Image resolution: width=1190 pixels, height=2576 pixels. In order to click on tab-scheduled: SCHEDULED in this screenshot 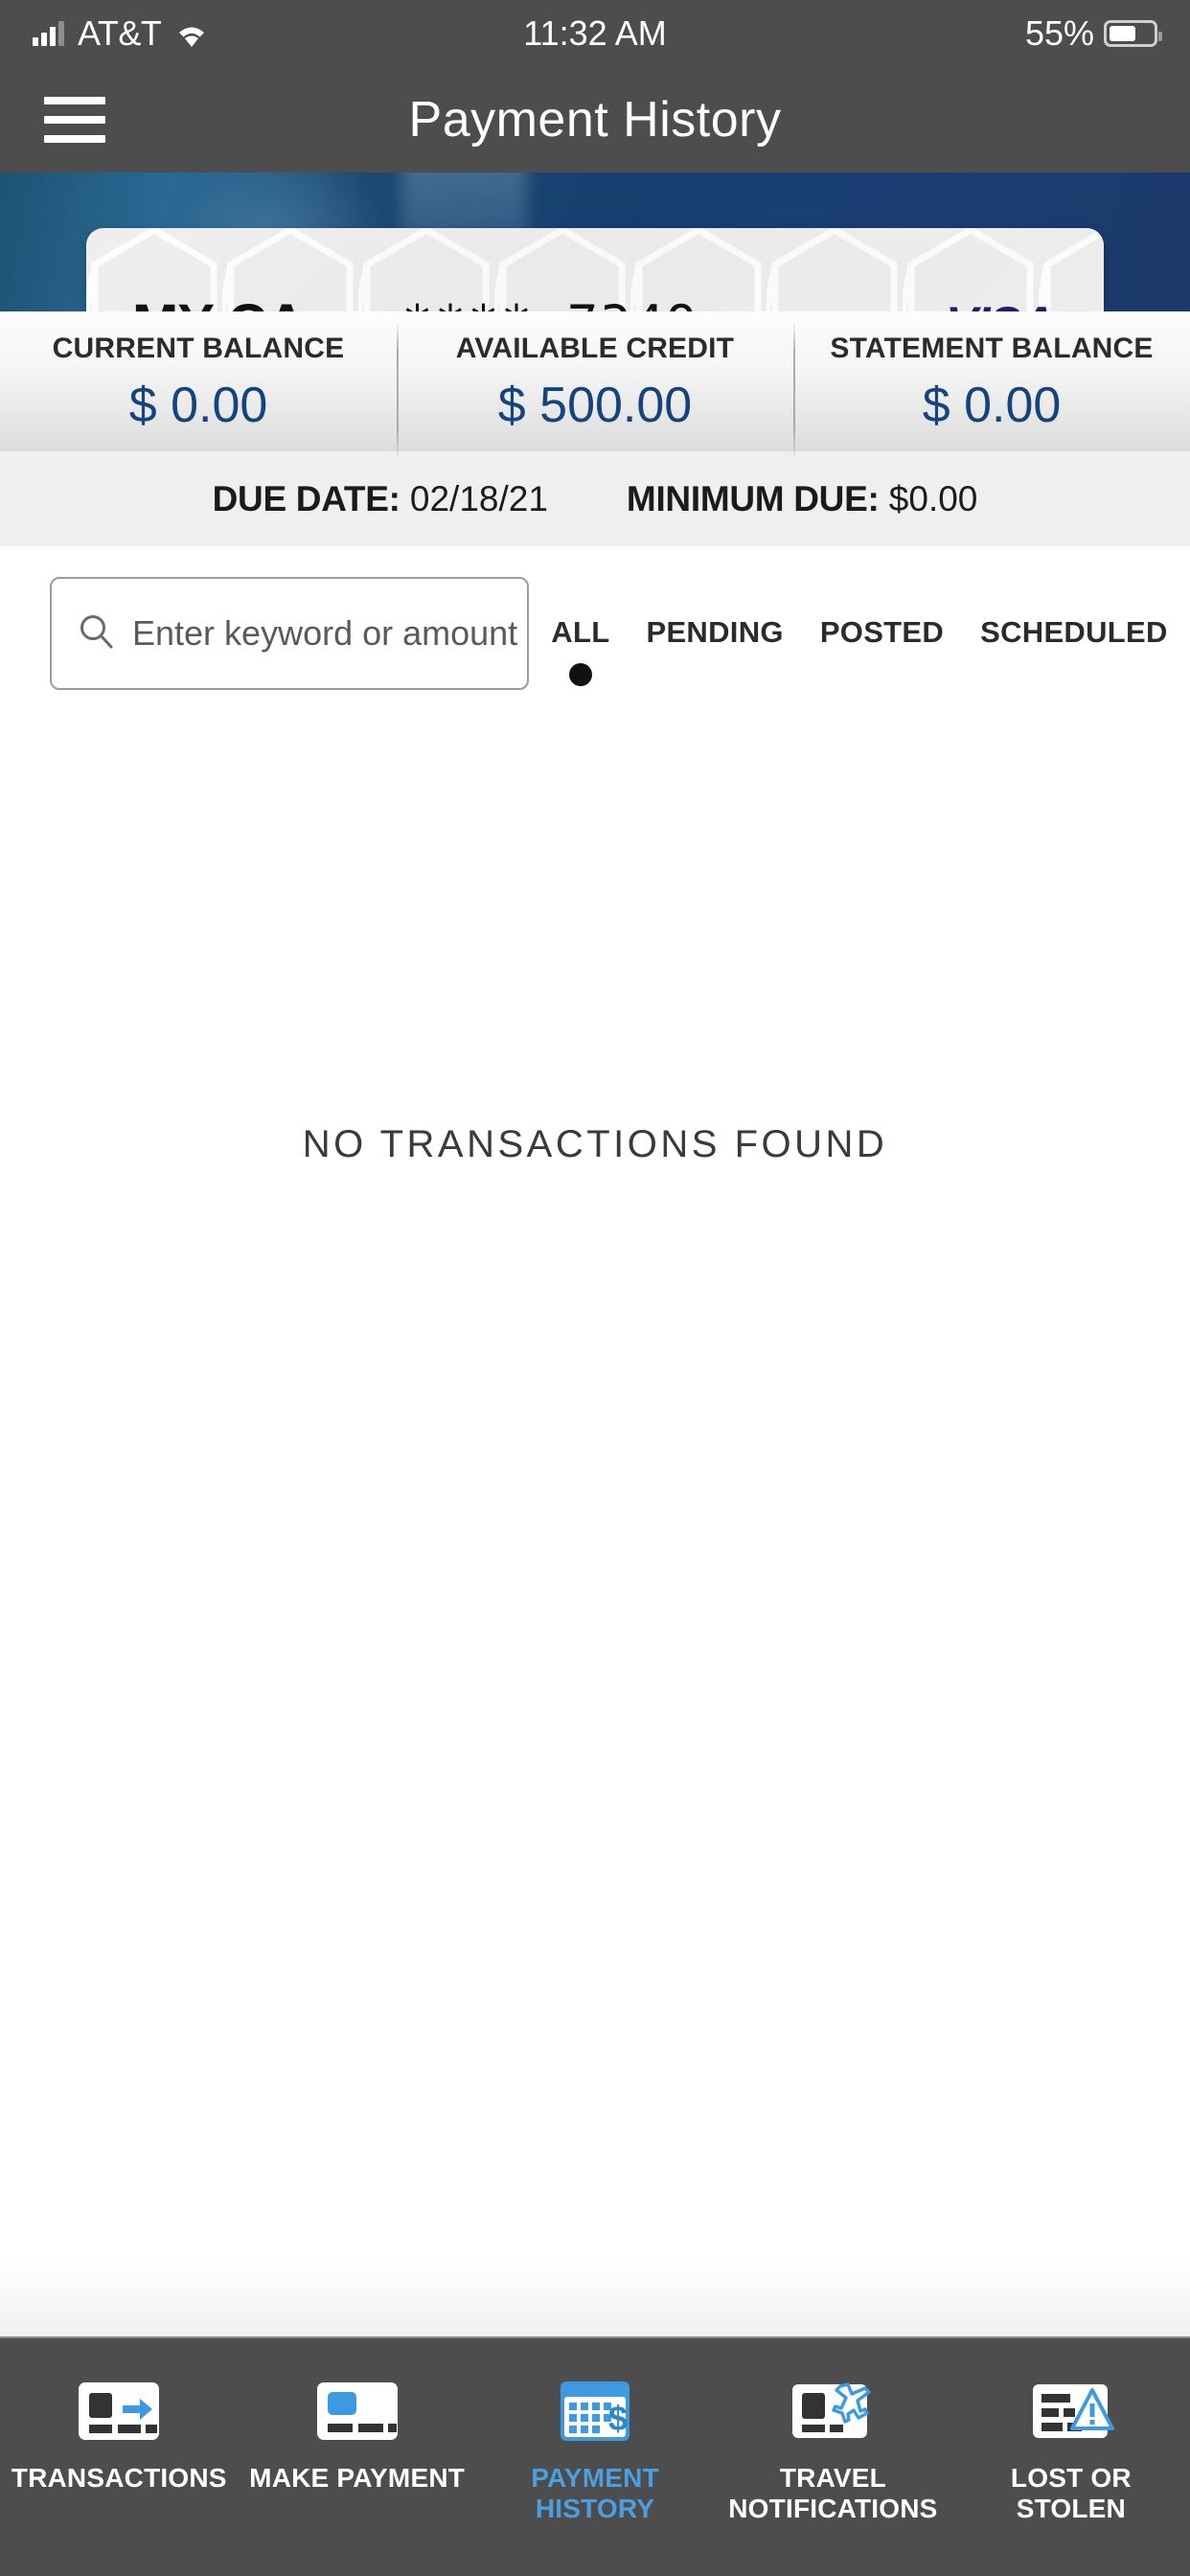, I will do `click(1074, 650)`.